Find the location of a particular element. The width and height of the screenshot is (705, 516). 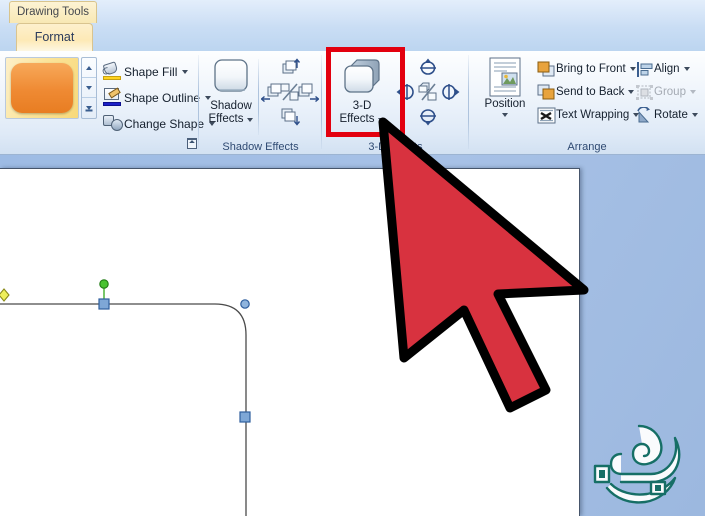

change-shape-icon is located at coordinates (113, 123).